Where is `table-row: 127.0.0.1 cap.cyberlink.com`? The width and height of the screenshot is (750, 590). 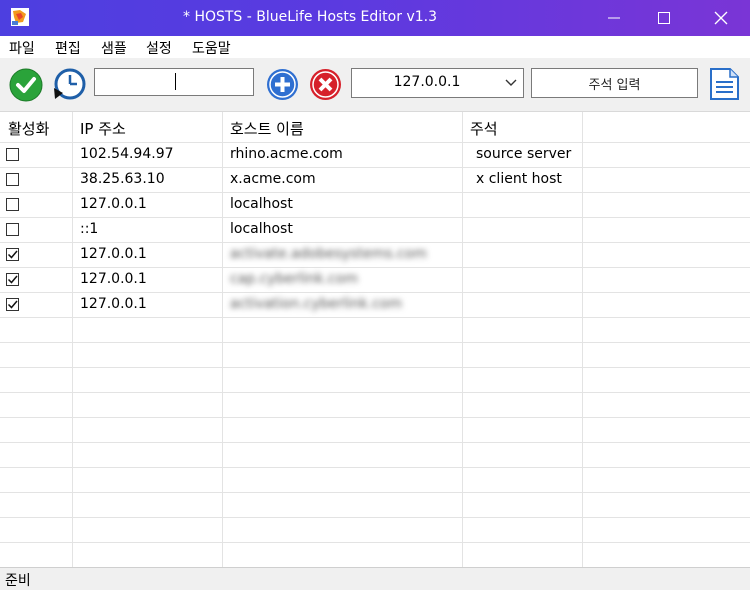
table-row: 127.0.0.1 cap.cyberlink.com is located at coordinates (375, 279).